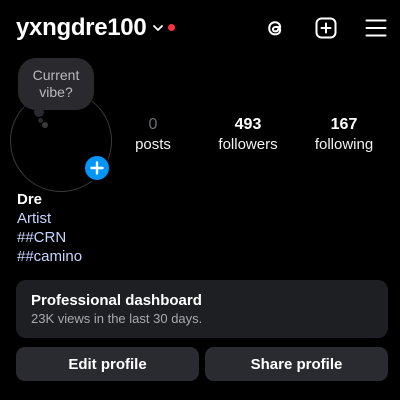  Describe the element at coordinates (117, 318) in the screenshot. I see `dashboard-subtitle: 23K views in the last 30 days.` at that location.